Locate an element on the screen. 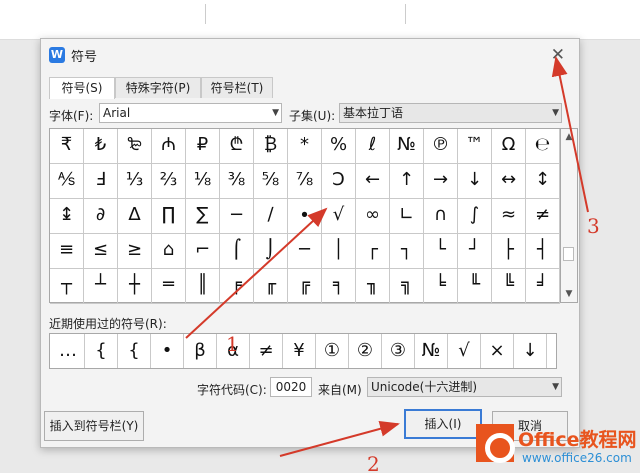 This screenshot has width=640, height=473. annotation-step-1: 1 is located at coordinates (232, 344).